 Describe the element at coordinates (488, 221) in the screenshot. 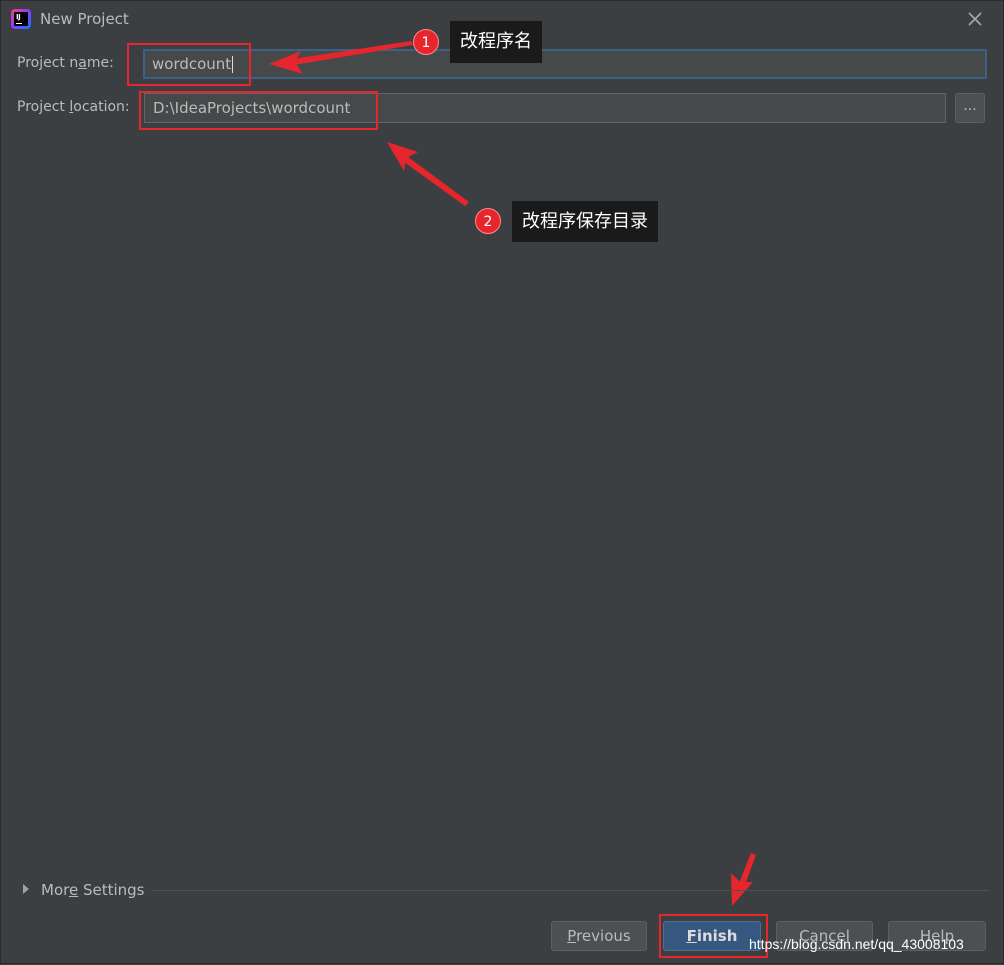

I see `annotation-badge-2: 2` at that location.